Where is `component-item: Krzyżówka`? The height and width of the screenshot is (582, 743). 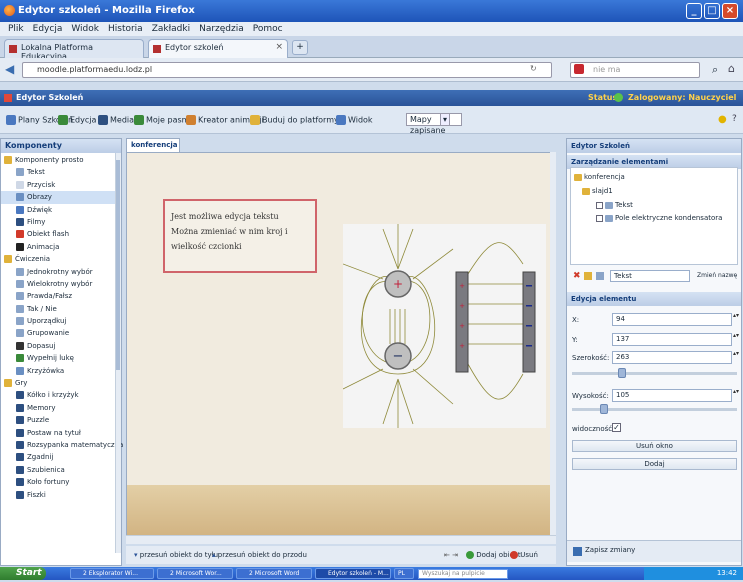 component-item: Krzyżówka is located at coordinates (61, 371).